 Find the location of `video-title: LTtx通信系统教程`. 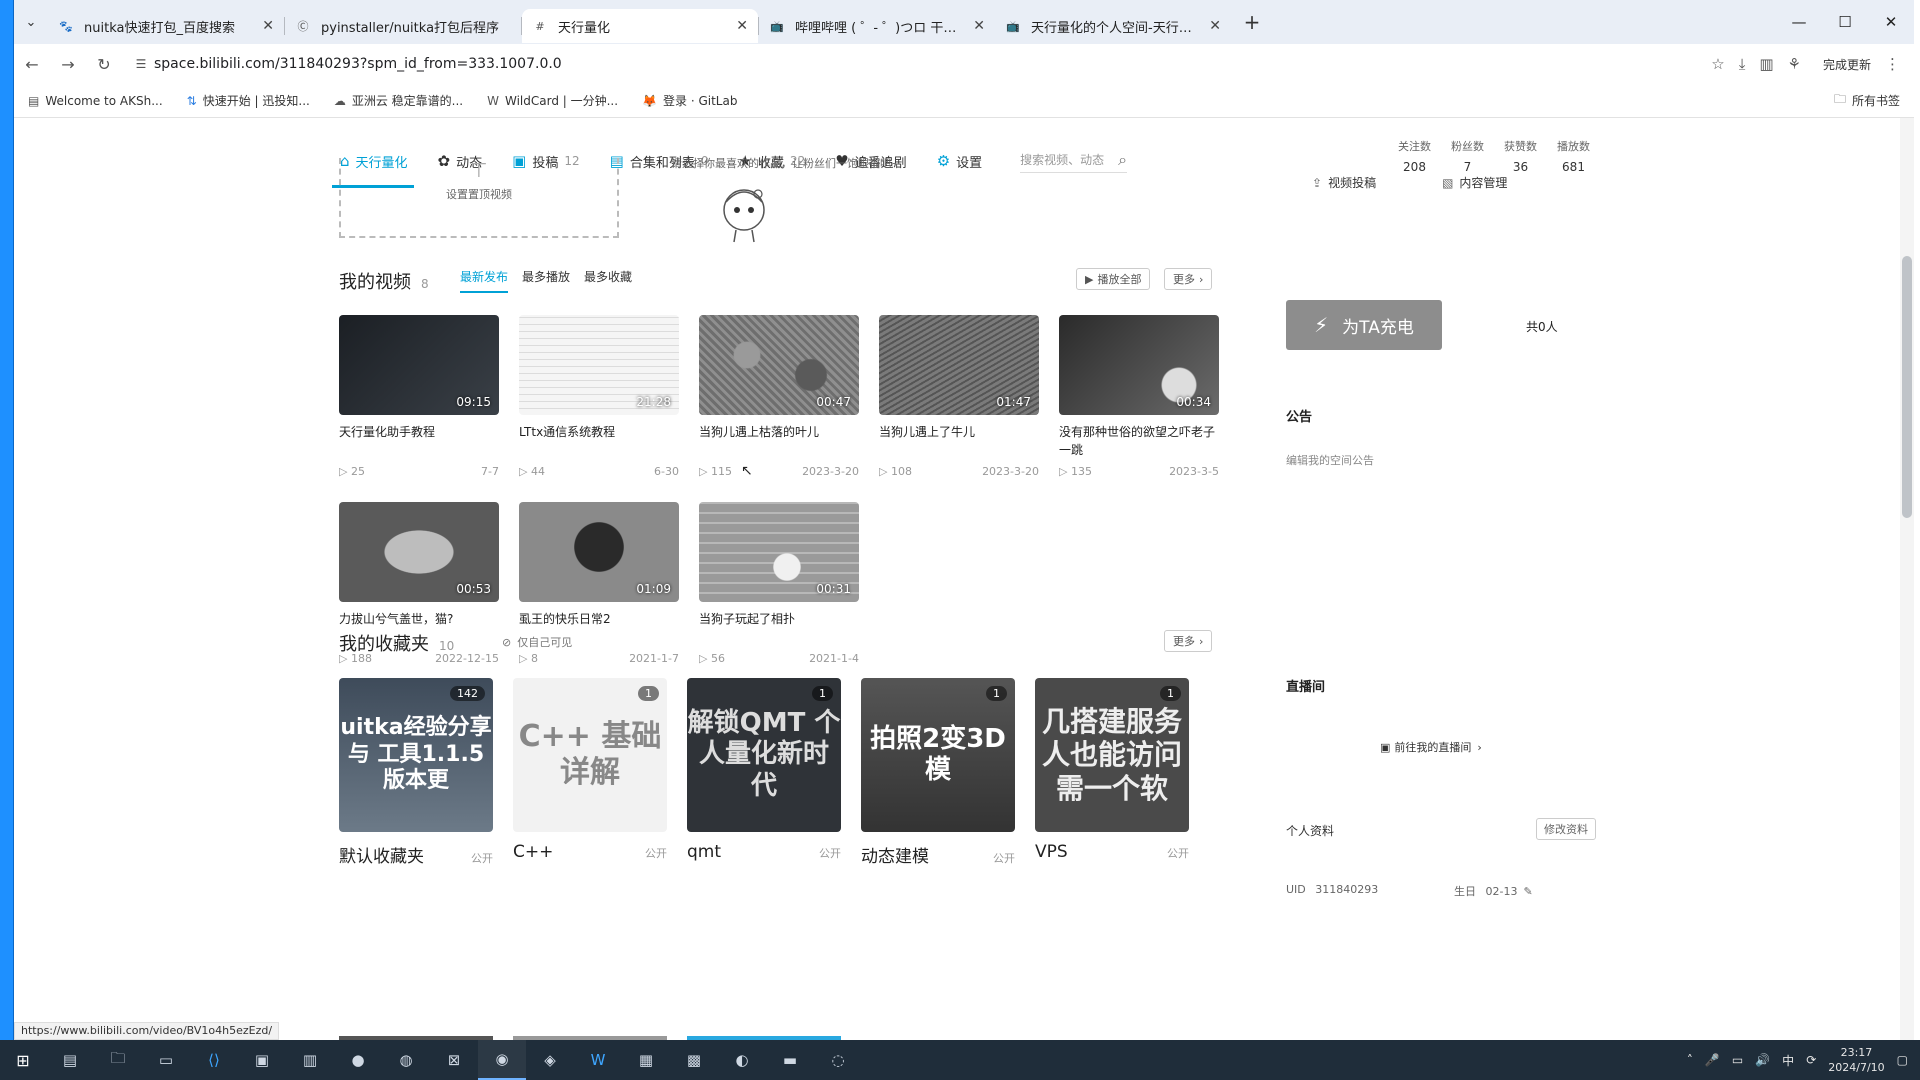

video-title: LTtx通信系统教程 is located at coordinates (599, 441).